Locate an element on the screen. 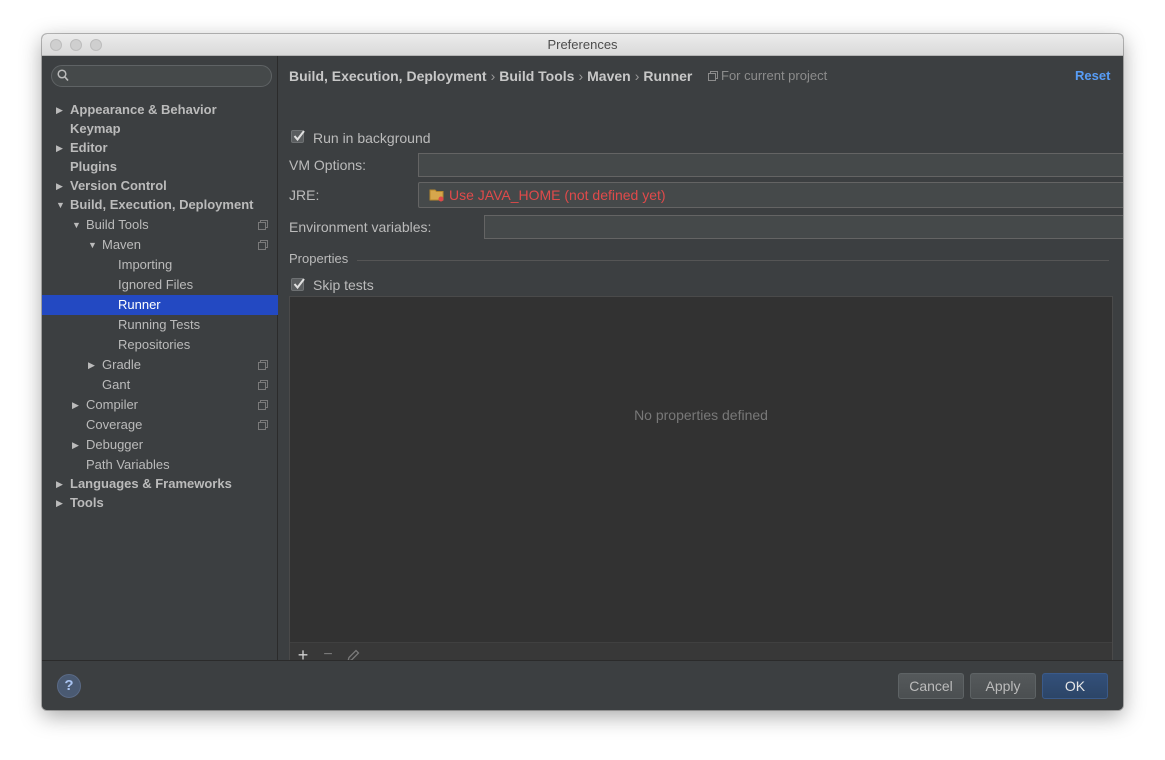 The image size is (1165, 760). ok-button: OK is located at coordinates (1075, 686).